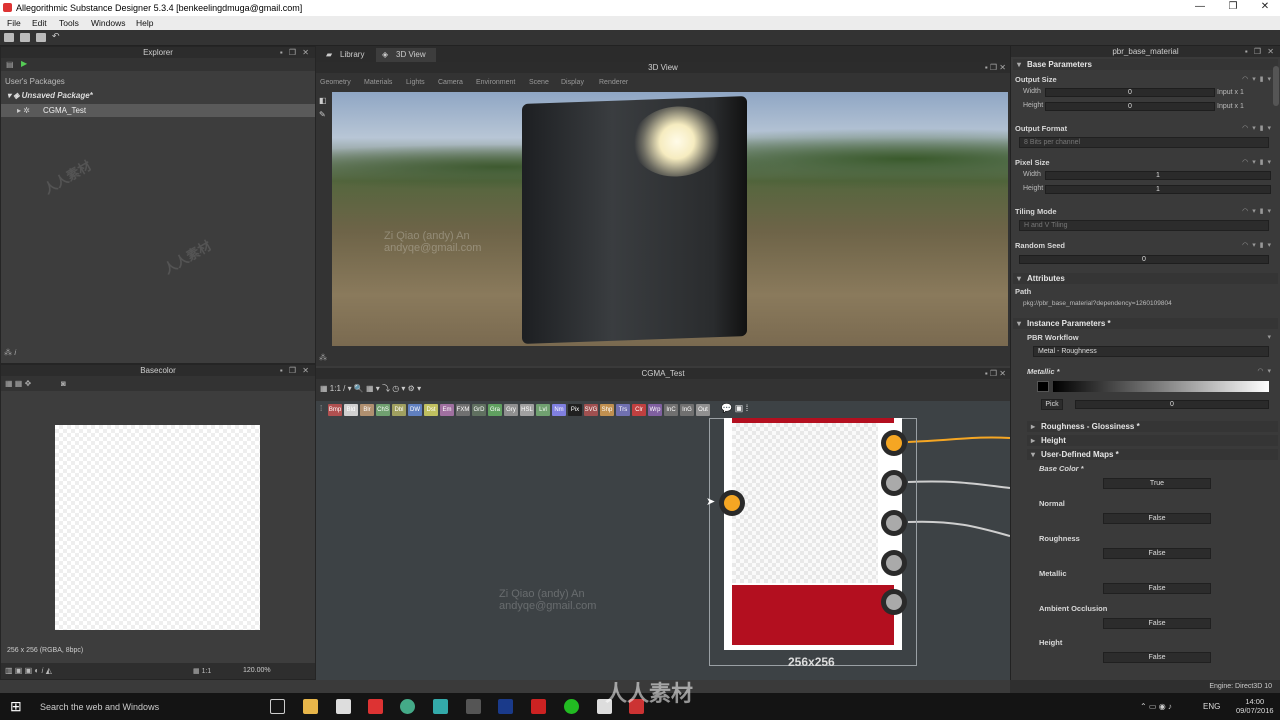  I want to click on output-format-dropdown: 8 Bits per channel, so click(1144, 142).